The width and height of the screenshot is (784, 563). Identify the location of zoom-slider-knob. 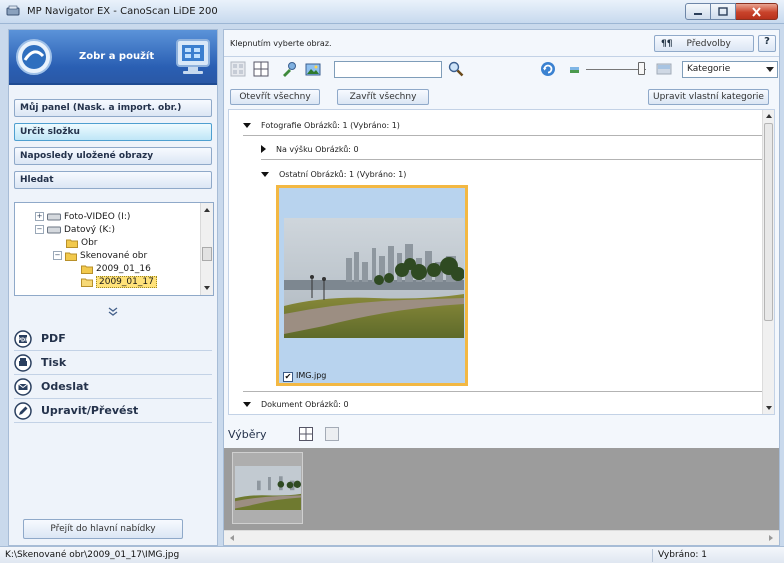
(641, 68).